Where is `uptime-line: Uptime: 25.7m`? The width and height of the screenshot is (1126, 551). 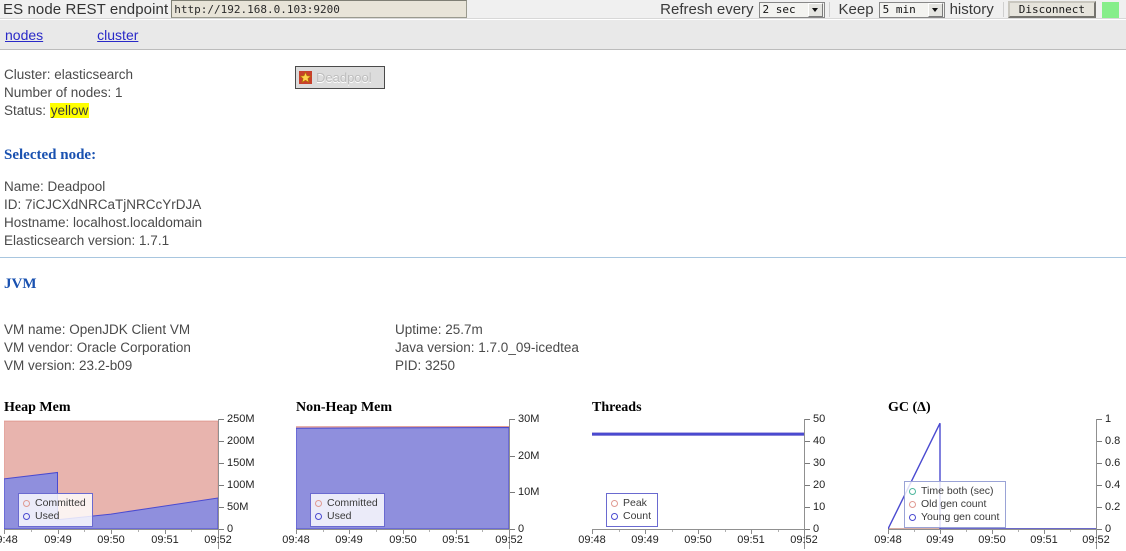 uptime-line: Uptime: 25.7m is located at coordinates (439, 329).